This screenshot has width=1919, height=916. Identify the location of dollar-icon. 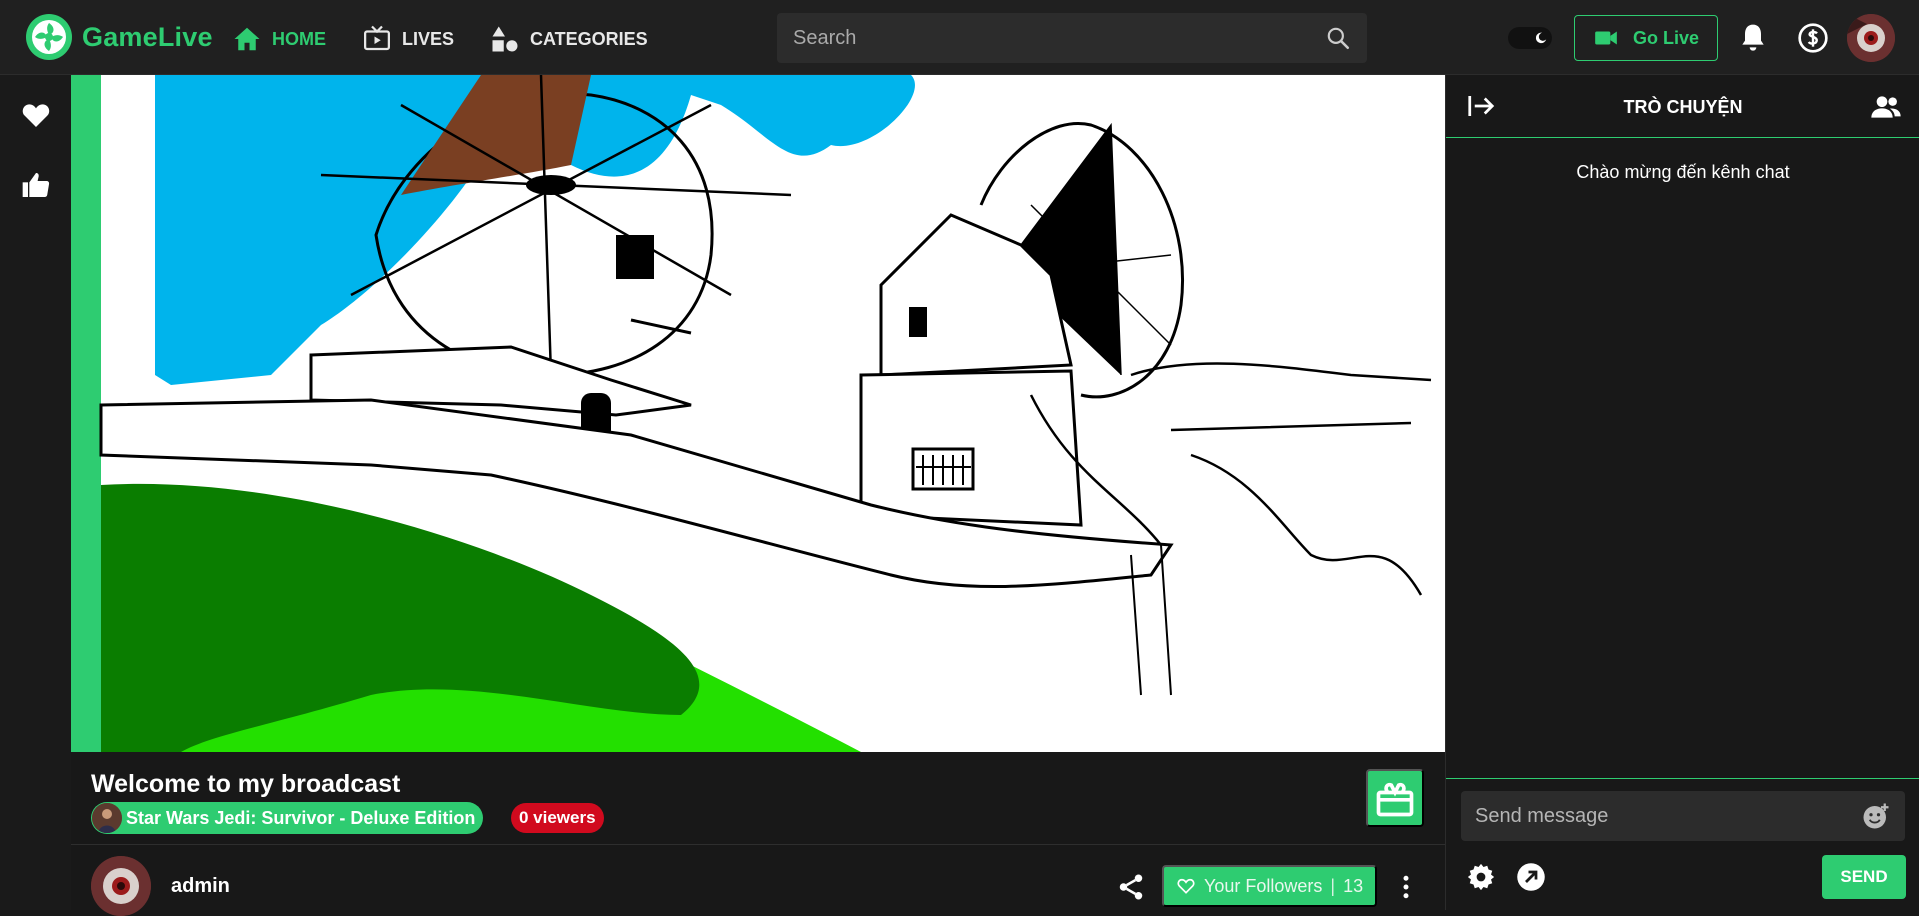
(1813, 38).